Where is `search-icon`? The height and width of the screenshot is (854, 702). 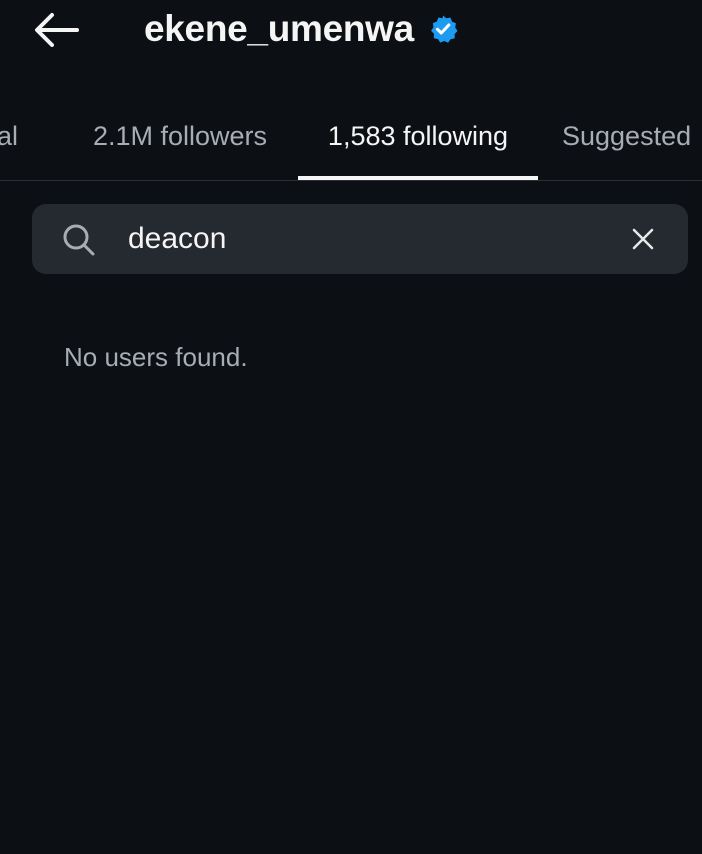 search-icon is located at coordinates (79, 240).